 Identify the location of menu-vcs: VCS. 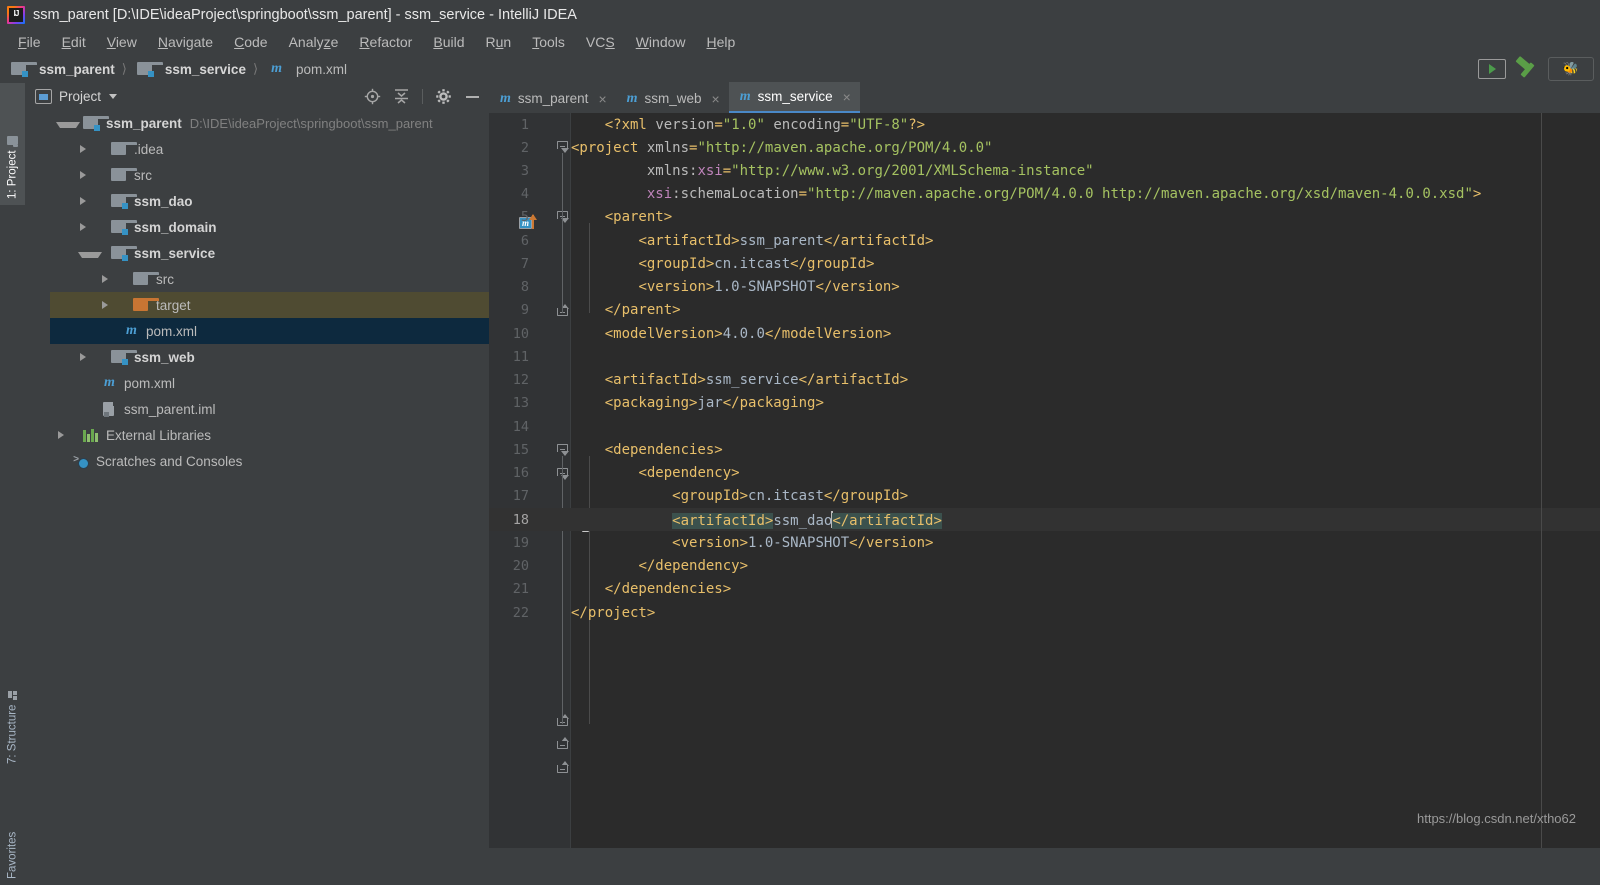
(600, 42).